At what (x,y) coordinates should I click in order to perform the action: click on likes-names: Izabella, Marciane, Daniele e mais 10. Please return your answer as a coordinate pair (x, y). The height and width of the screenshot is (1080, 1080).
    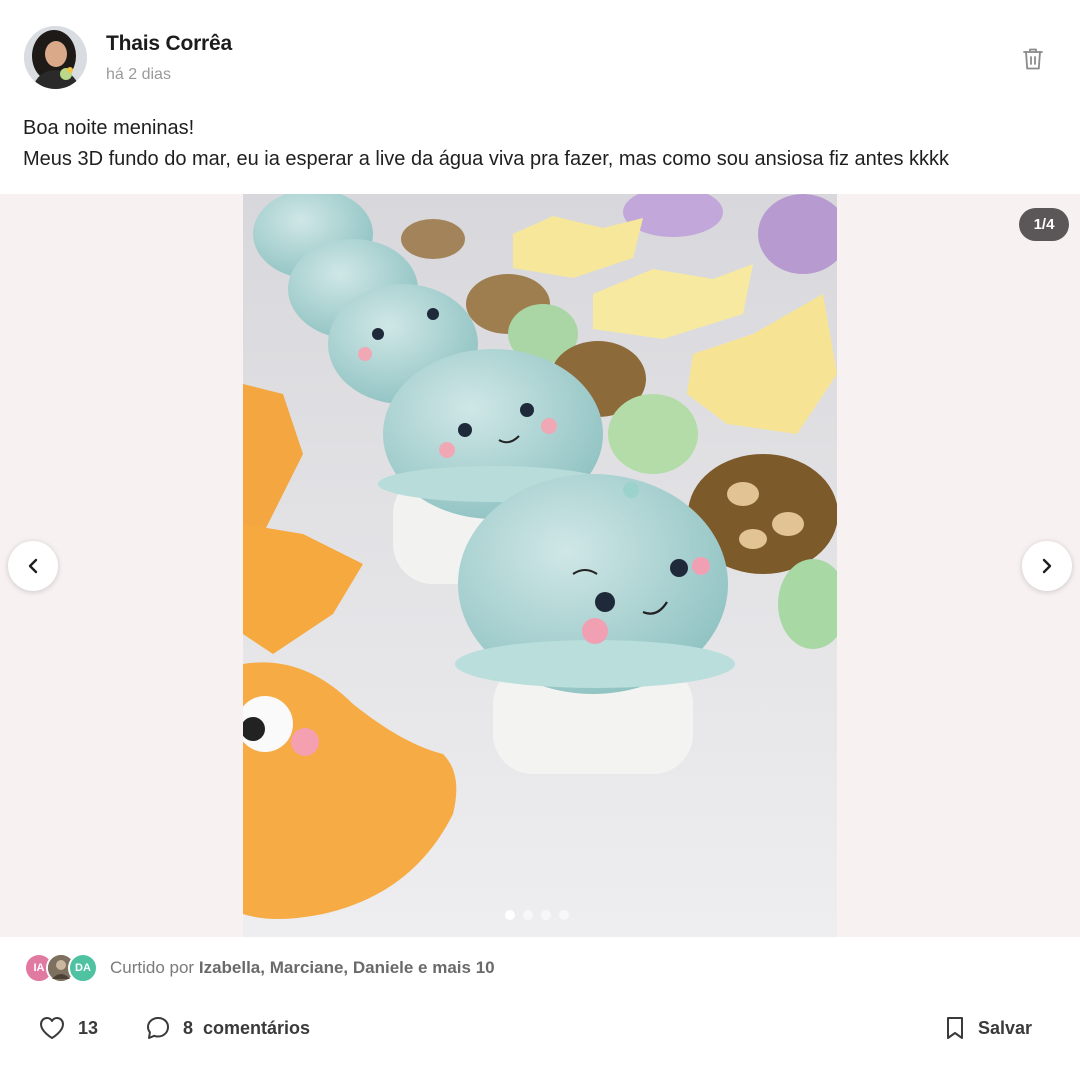
    Looking at the image, I should click on (346, 967).